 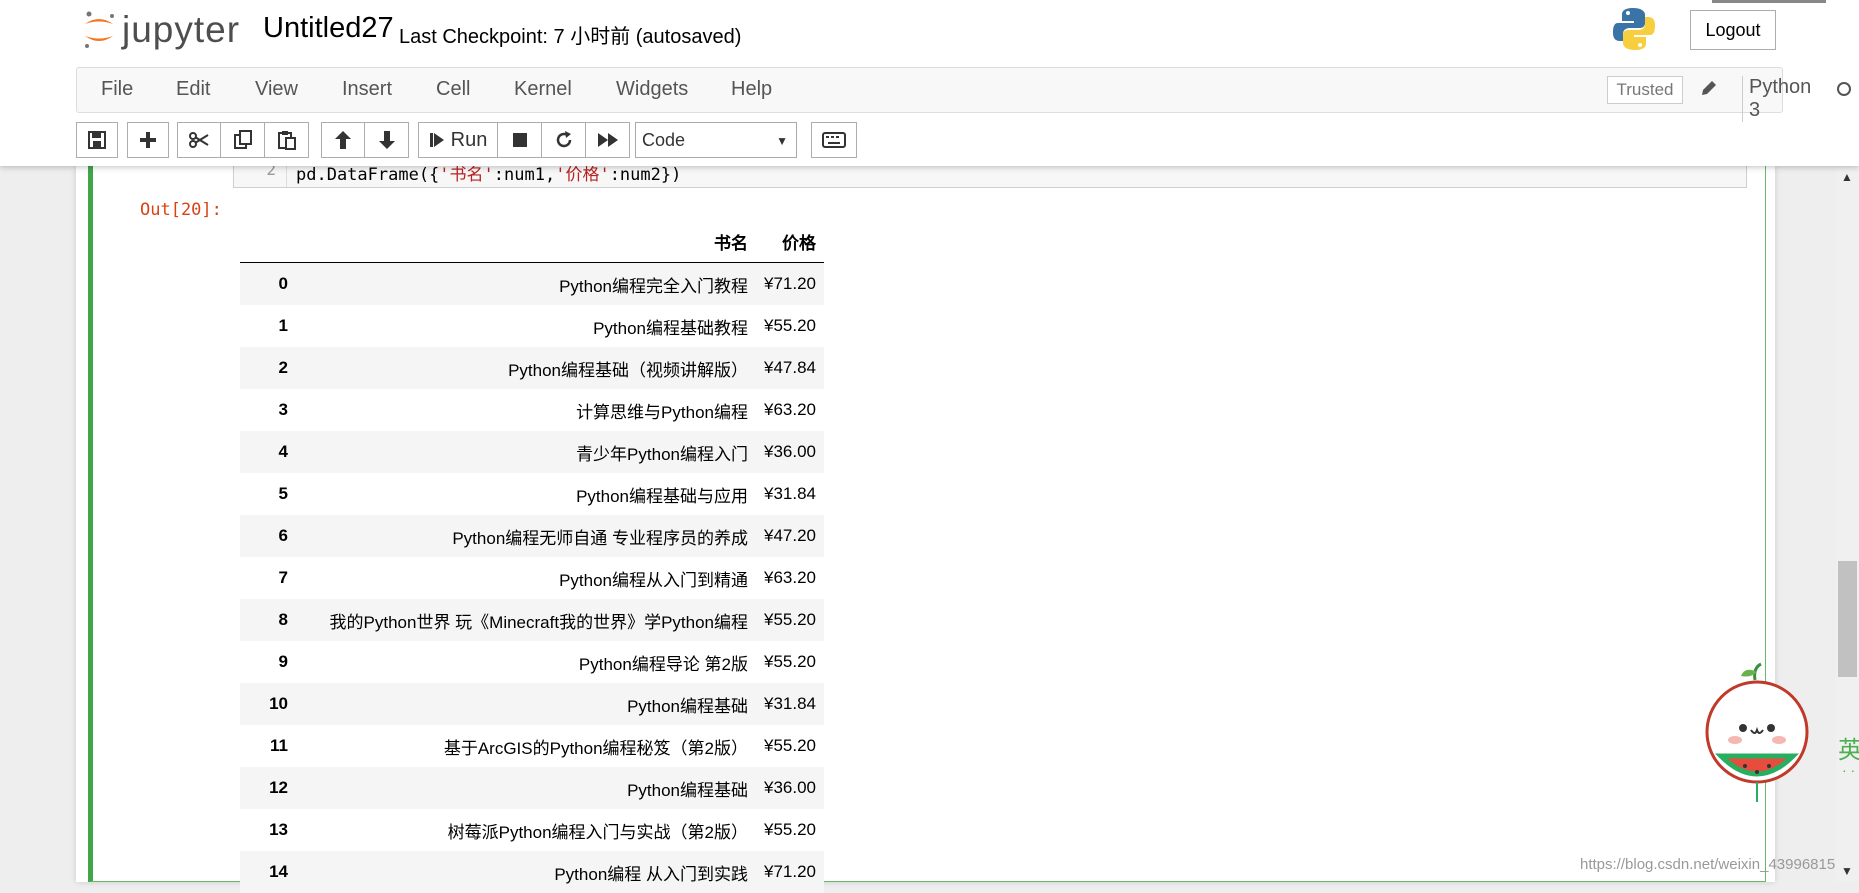 What do you see at coordinates (751, 89) in the screenshot?
I see `menu-help: Help` at bounding box center [751, 89].